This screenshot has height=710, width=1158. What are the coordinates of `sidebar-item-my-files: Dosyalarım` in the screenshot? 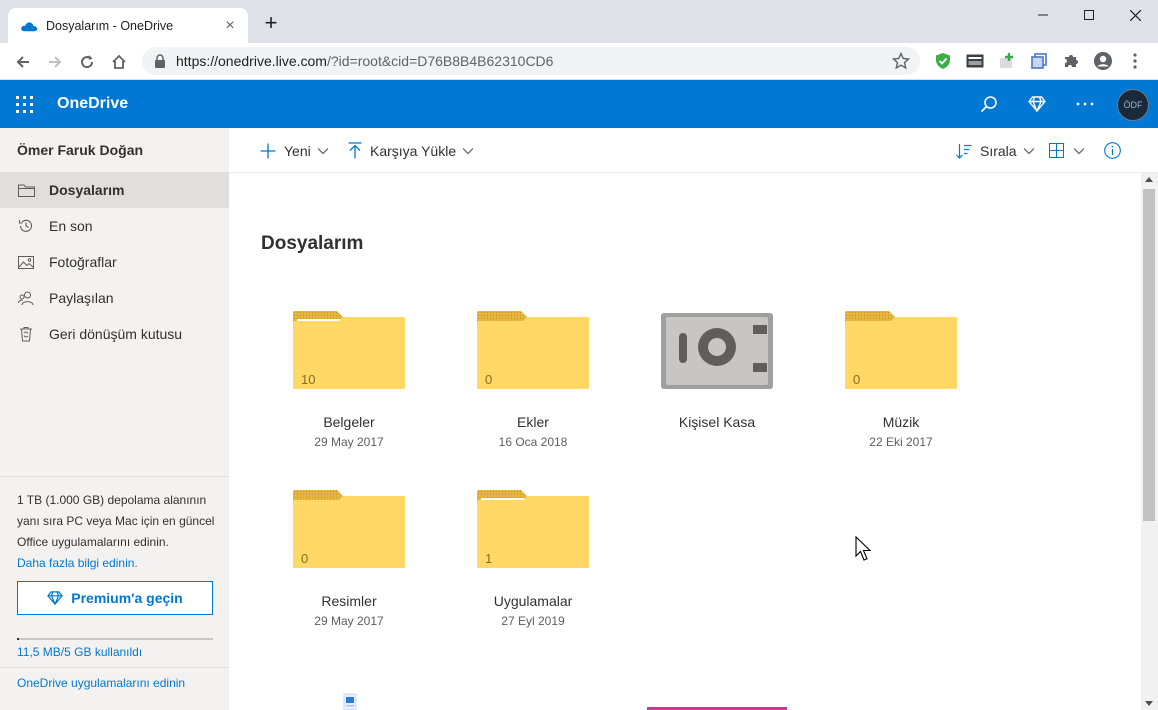 It's located at (114, 190).